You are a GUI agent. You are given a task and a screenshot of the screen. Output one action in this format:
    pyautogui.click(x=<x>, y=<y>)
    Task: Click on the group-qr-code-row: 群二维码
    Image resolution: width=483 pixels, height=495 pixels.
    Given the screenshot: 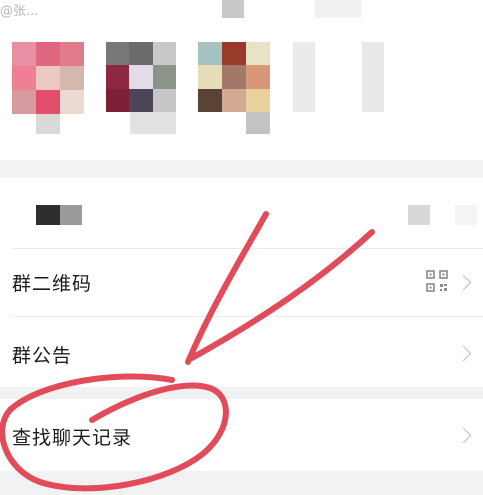 What is the action you would take?
    pyautogui.click(x=241, y=282)
    